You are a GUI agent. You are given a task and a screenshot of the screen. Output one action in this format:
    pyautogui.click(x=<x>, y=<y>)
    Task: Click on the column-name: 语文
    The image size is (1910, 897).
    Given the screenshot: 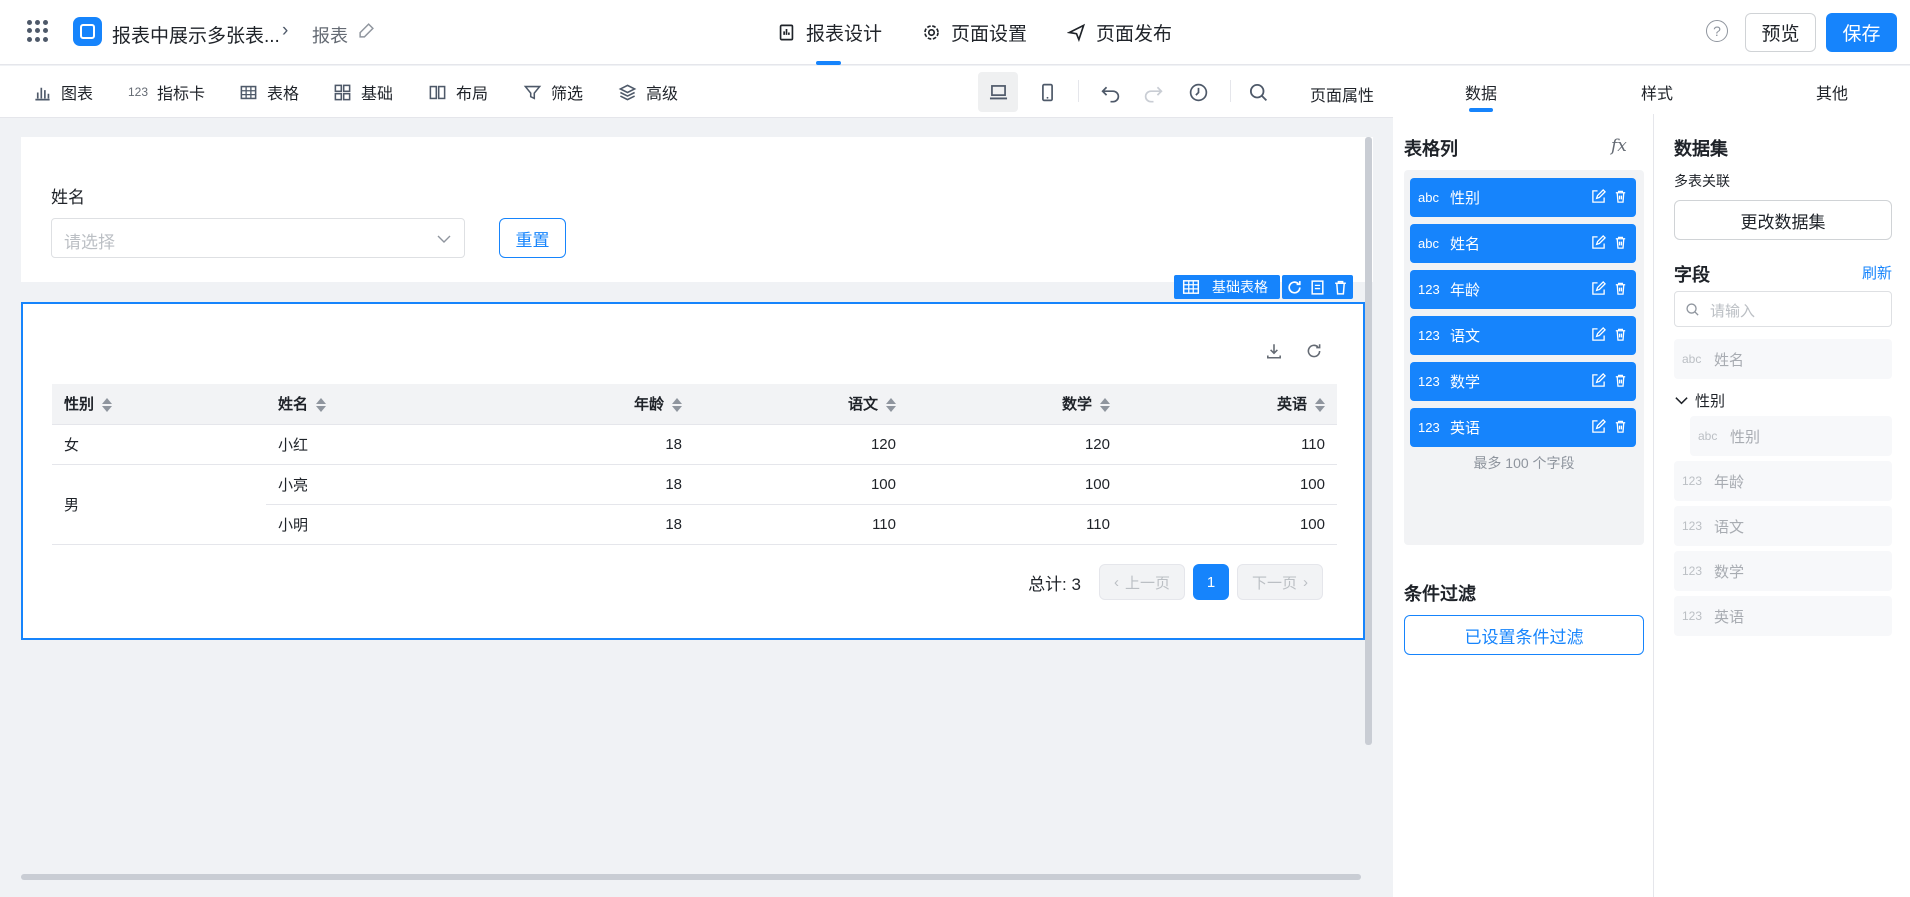 What is the action you would take?
    pyautogui.click(x=1465, y=336)
    